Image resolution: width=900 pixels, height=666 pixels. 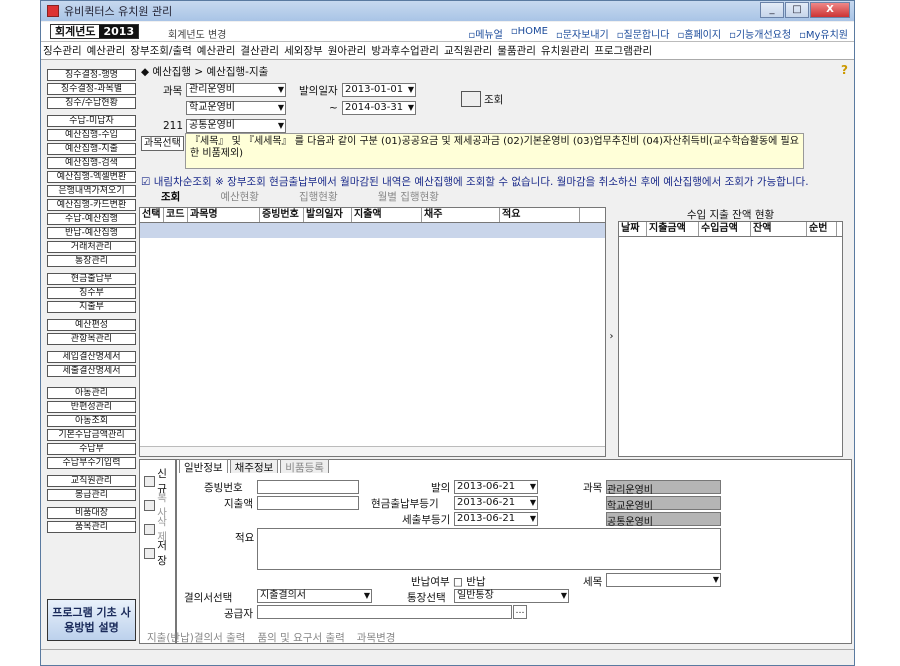 I want to click on close-button: X, so click(x=830, y=10).